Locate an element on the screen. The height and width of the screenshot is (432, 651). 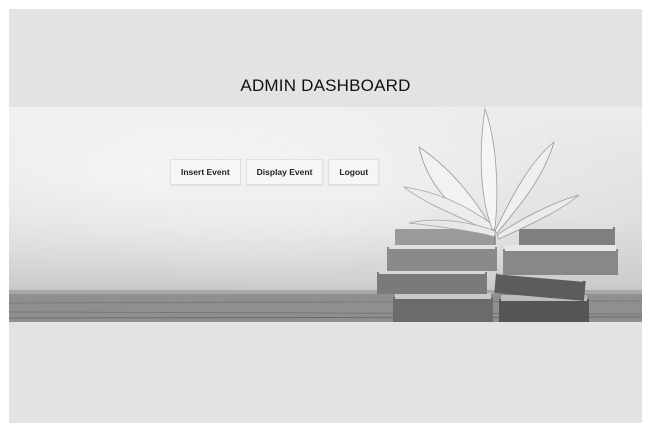
logout-button: Logout is located at coordinates (354, 172).